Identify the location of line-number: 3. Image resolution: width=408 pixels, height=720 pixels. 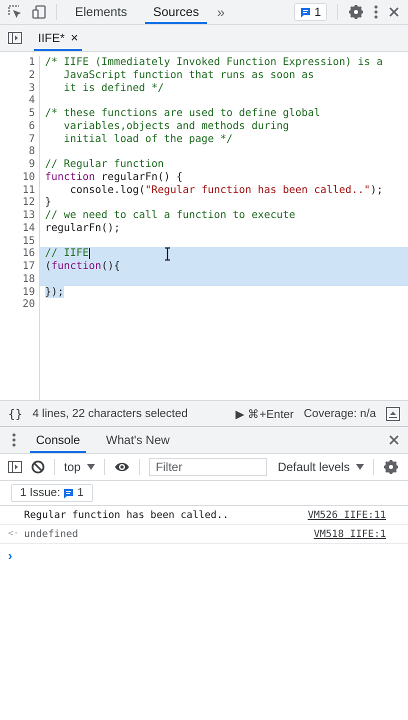
(31, 88).